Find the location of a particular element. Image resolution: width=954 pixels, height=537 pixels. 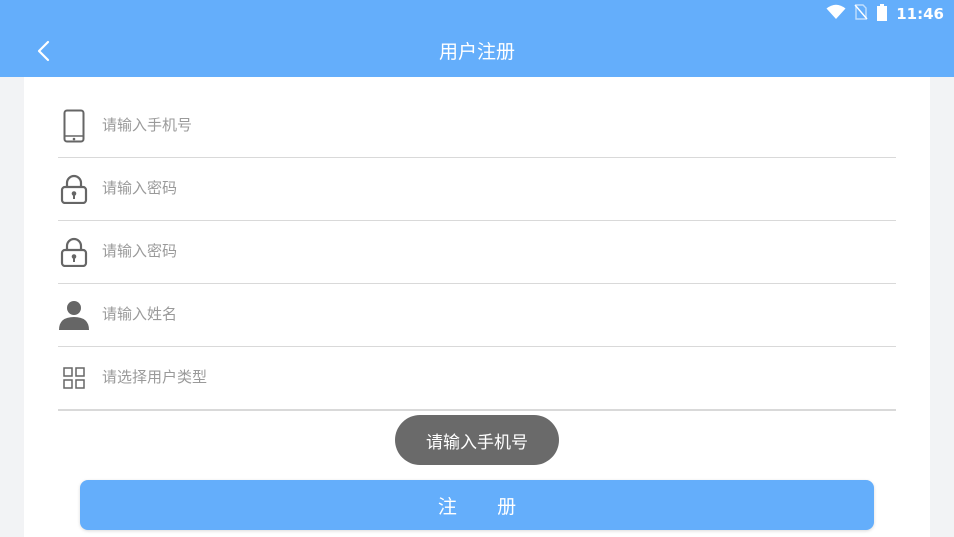

user-icon is located at coordinates (74, 314).